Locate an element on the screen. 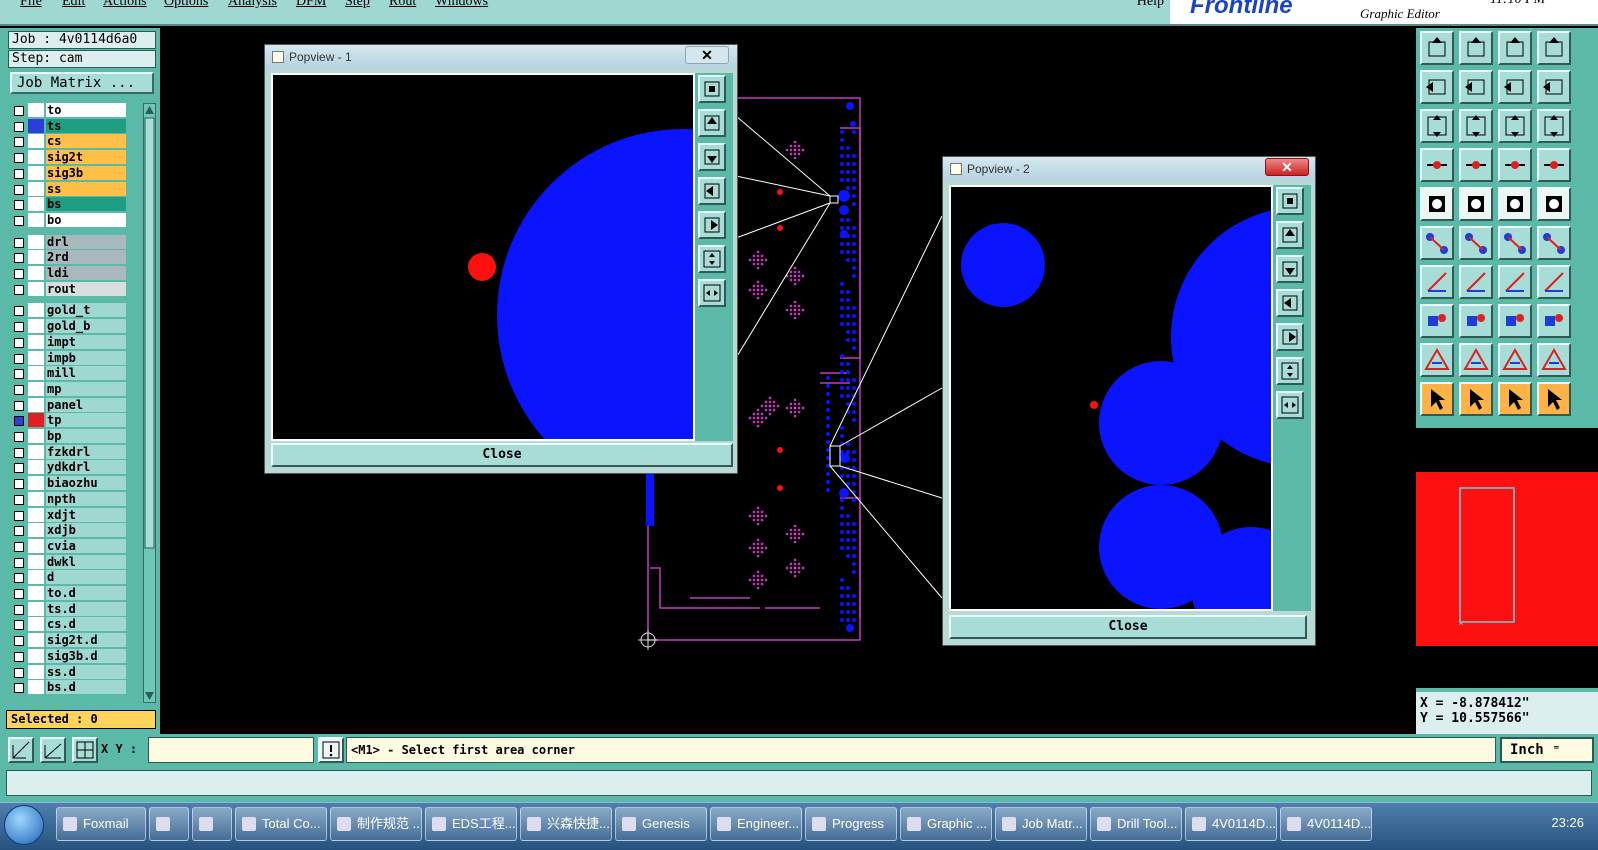 The width and height of the screenshot is (1598, 850). angle-icon is located at coordinates (1437, 282).